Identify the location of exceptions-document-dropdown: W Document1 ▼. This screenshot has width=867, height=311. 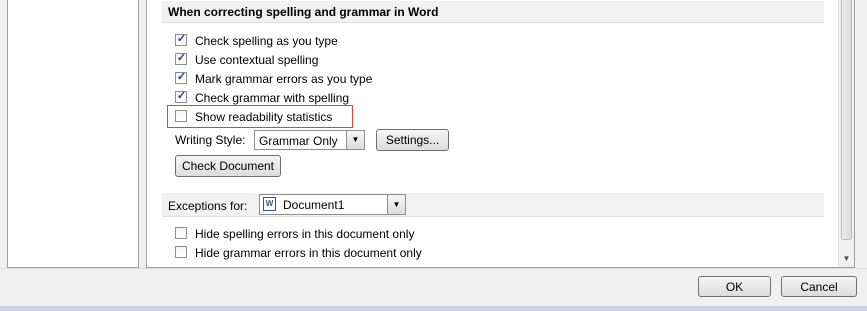
(332, 204).